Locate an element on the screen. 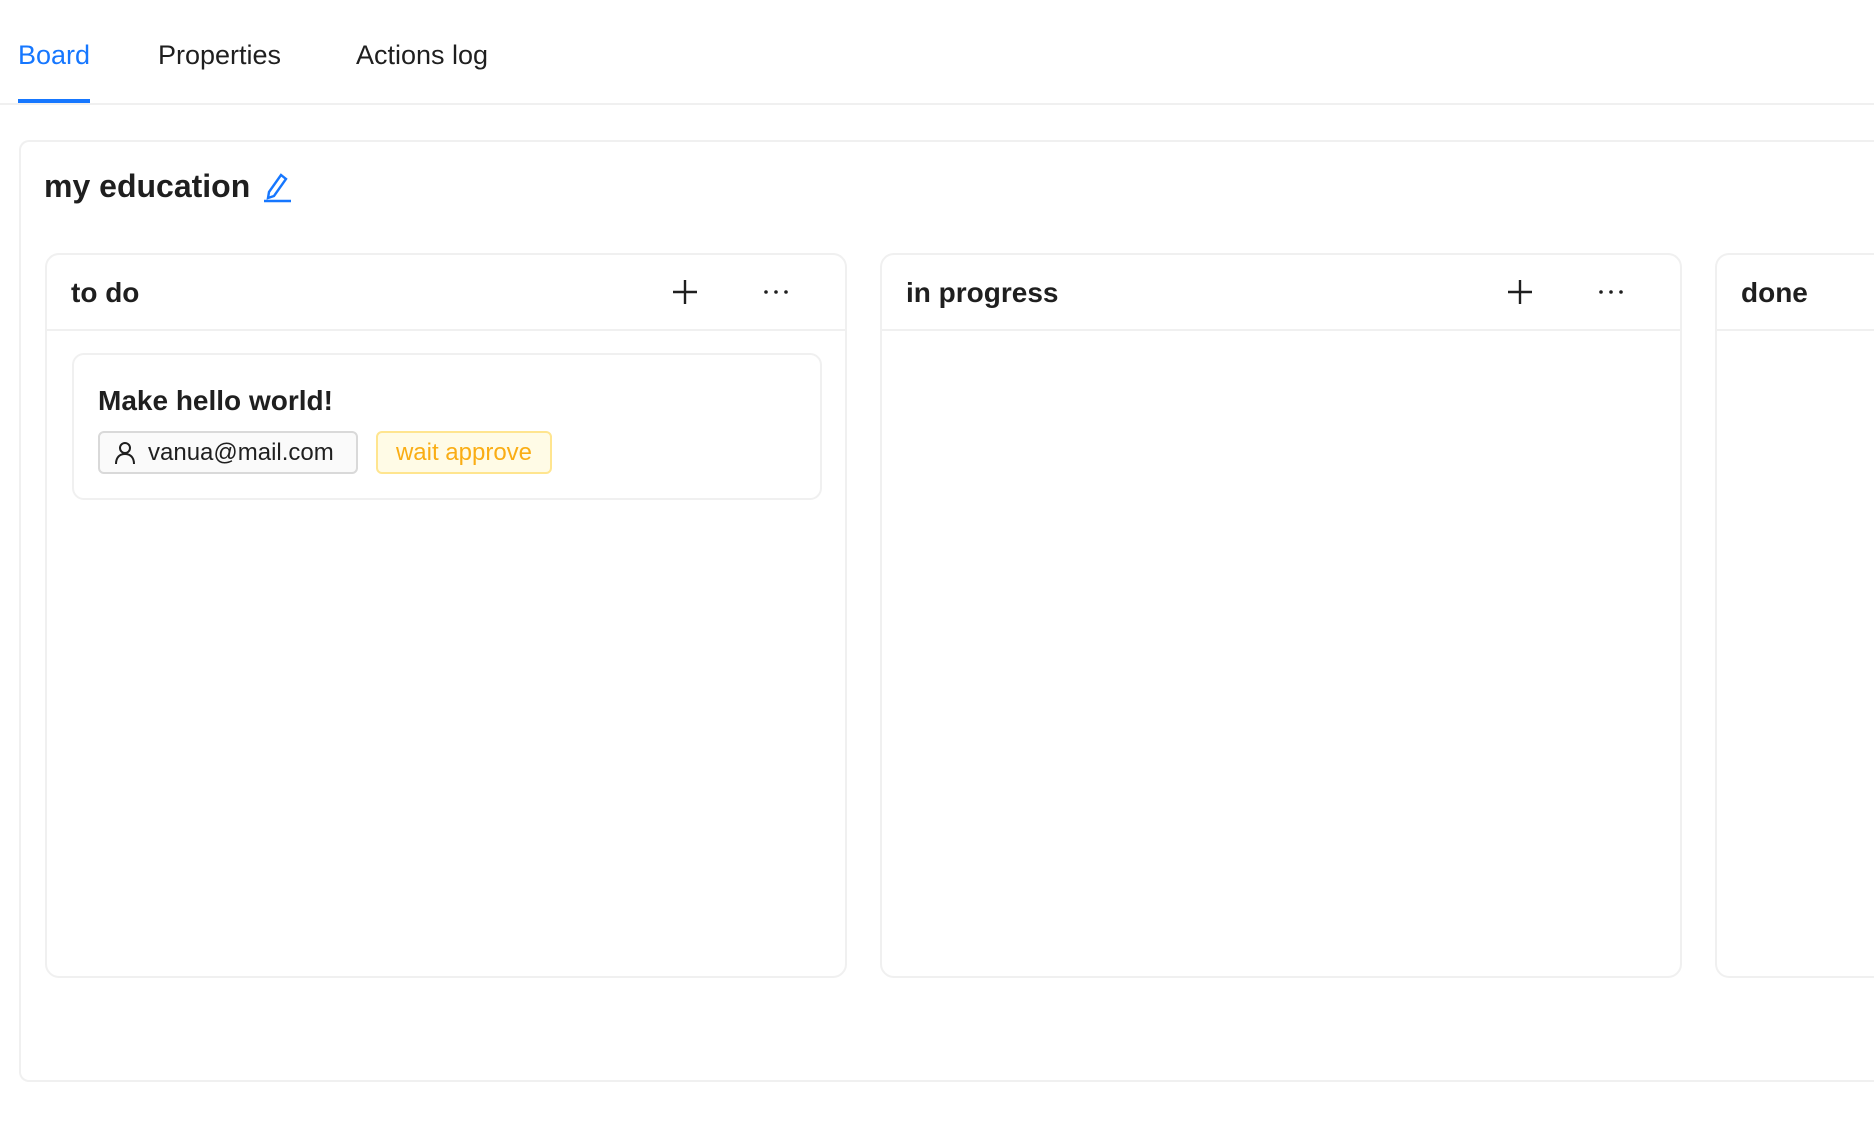 The width and height of the screenshot is (1874, 1128). column-title: to do is located at coordinates (105, 292).